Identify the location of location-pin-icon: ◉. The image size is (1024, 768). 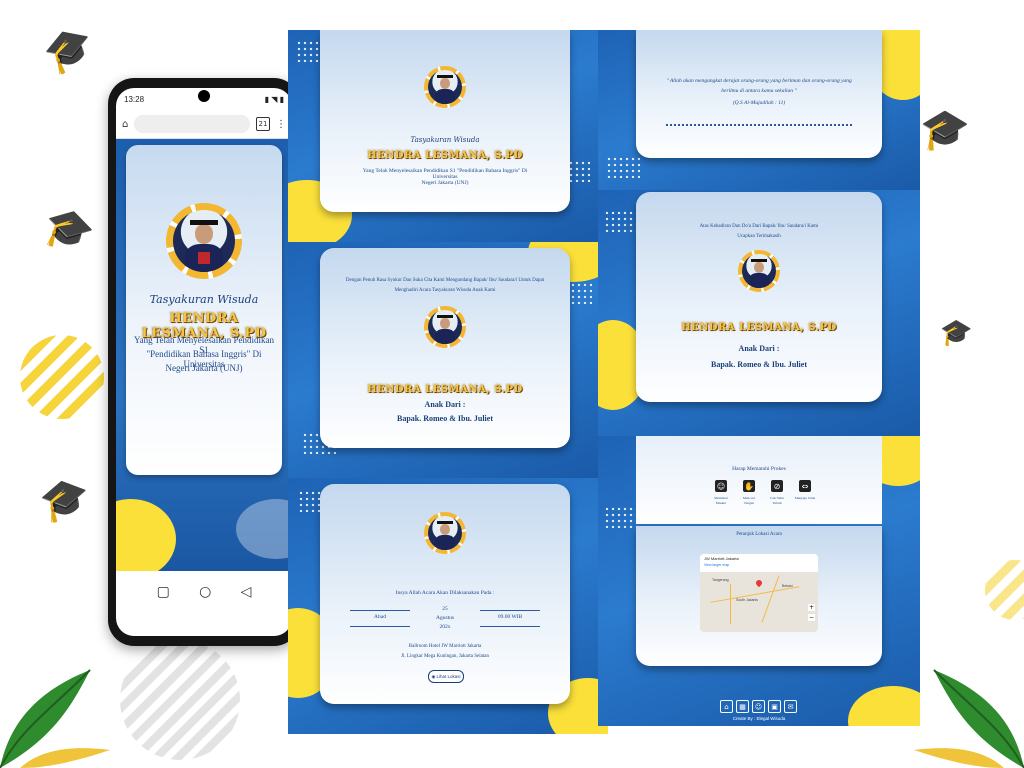
(433, 676).